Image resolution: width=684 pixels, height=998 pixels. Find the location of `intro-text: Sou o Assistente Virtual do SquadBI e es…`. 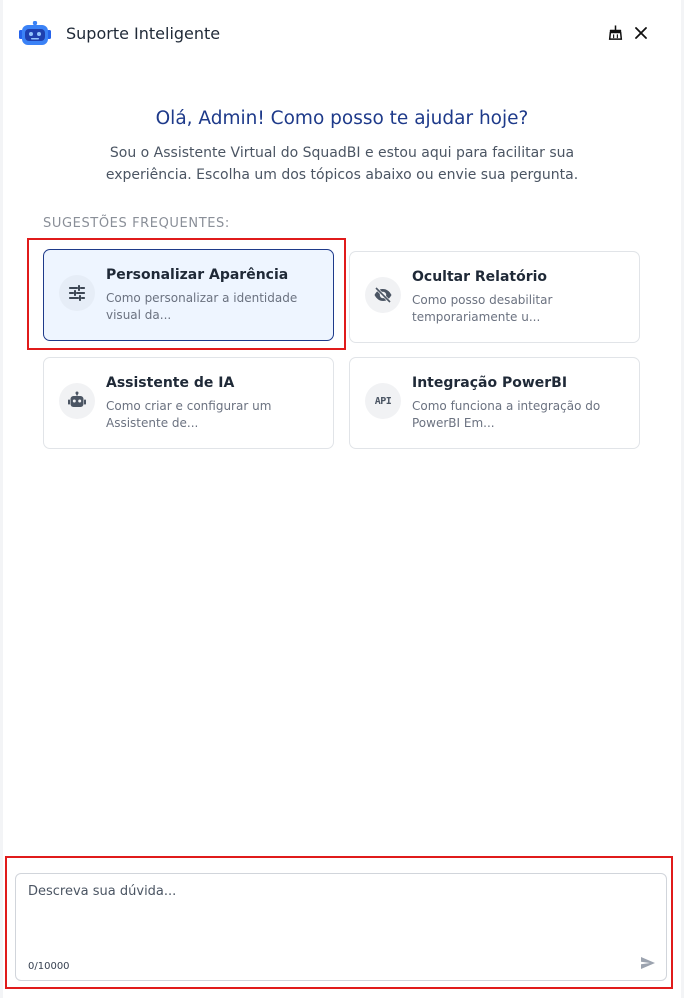

intro-text: Sou o Assistente Virtual do SquadBI e es… is located at coordinates (342, 164).